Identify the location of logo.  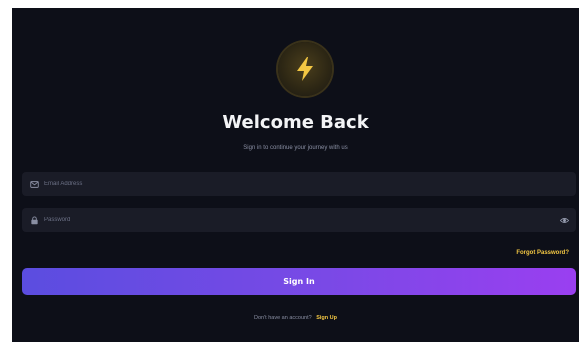
(305, 69).